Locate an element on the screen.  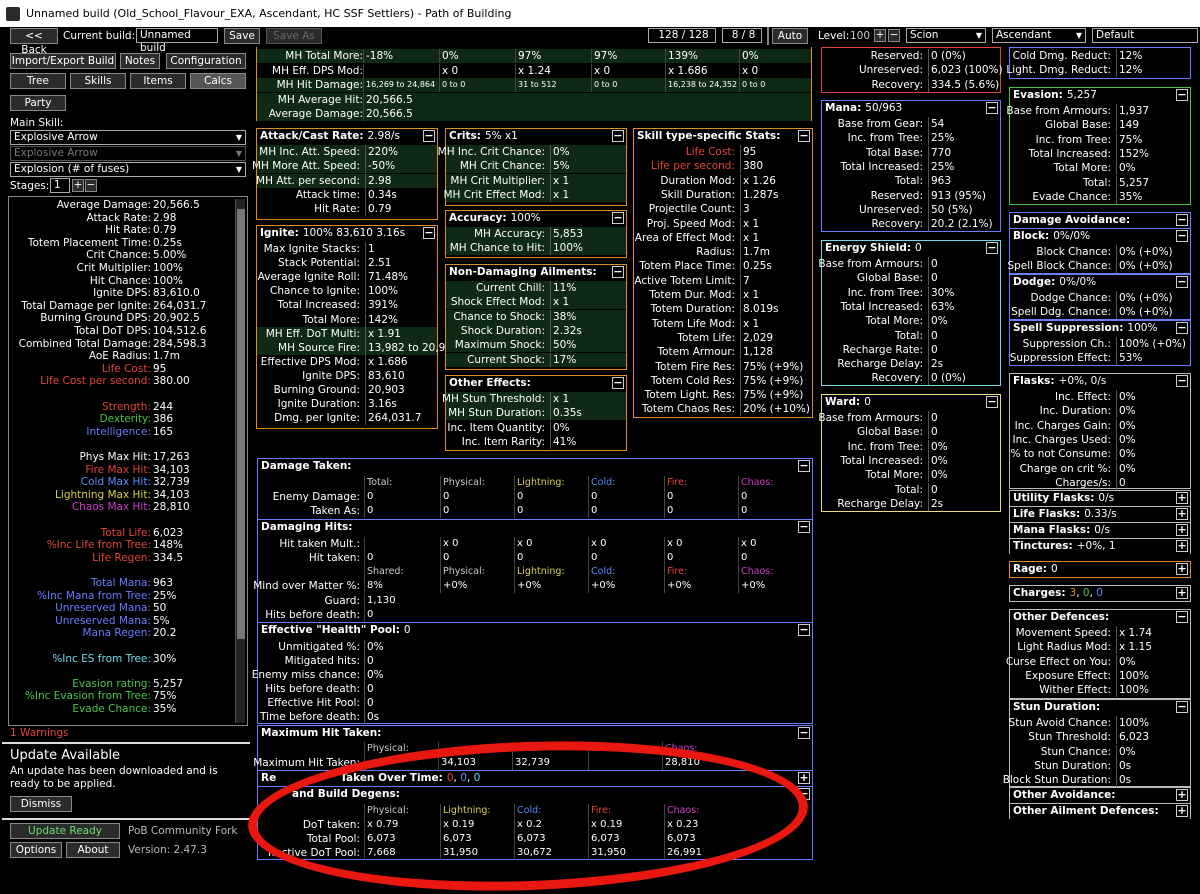
import-export-button: Import/Export Build is located at coordinates (63, 61).